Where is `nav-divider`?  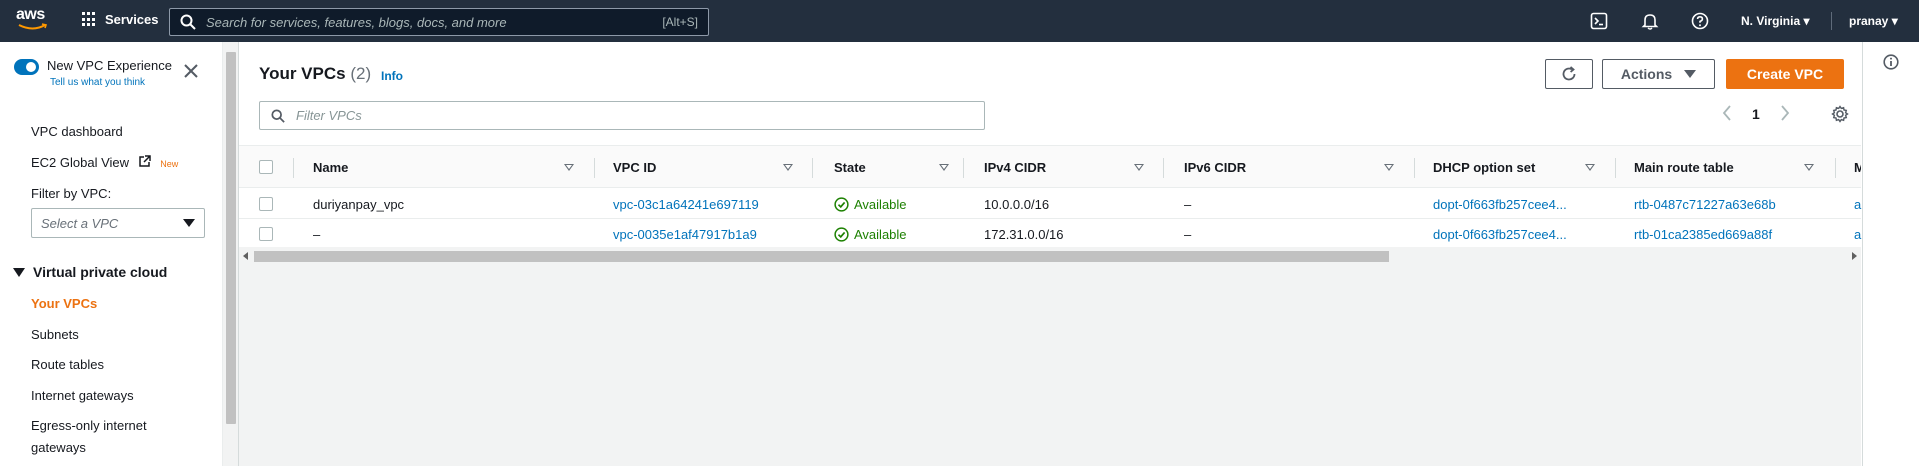 nav-divider is located at coordinates (1831, 21).